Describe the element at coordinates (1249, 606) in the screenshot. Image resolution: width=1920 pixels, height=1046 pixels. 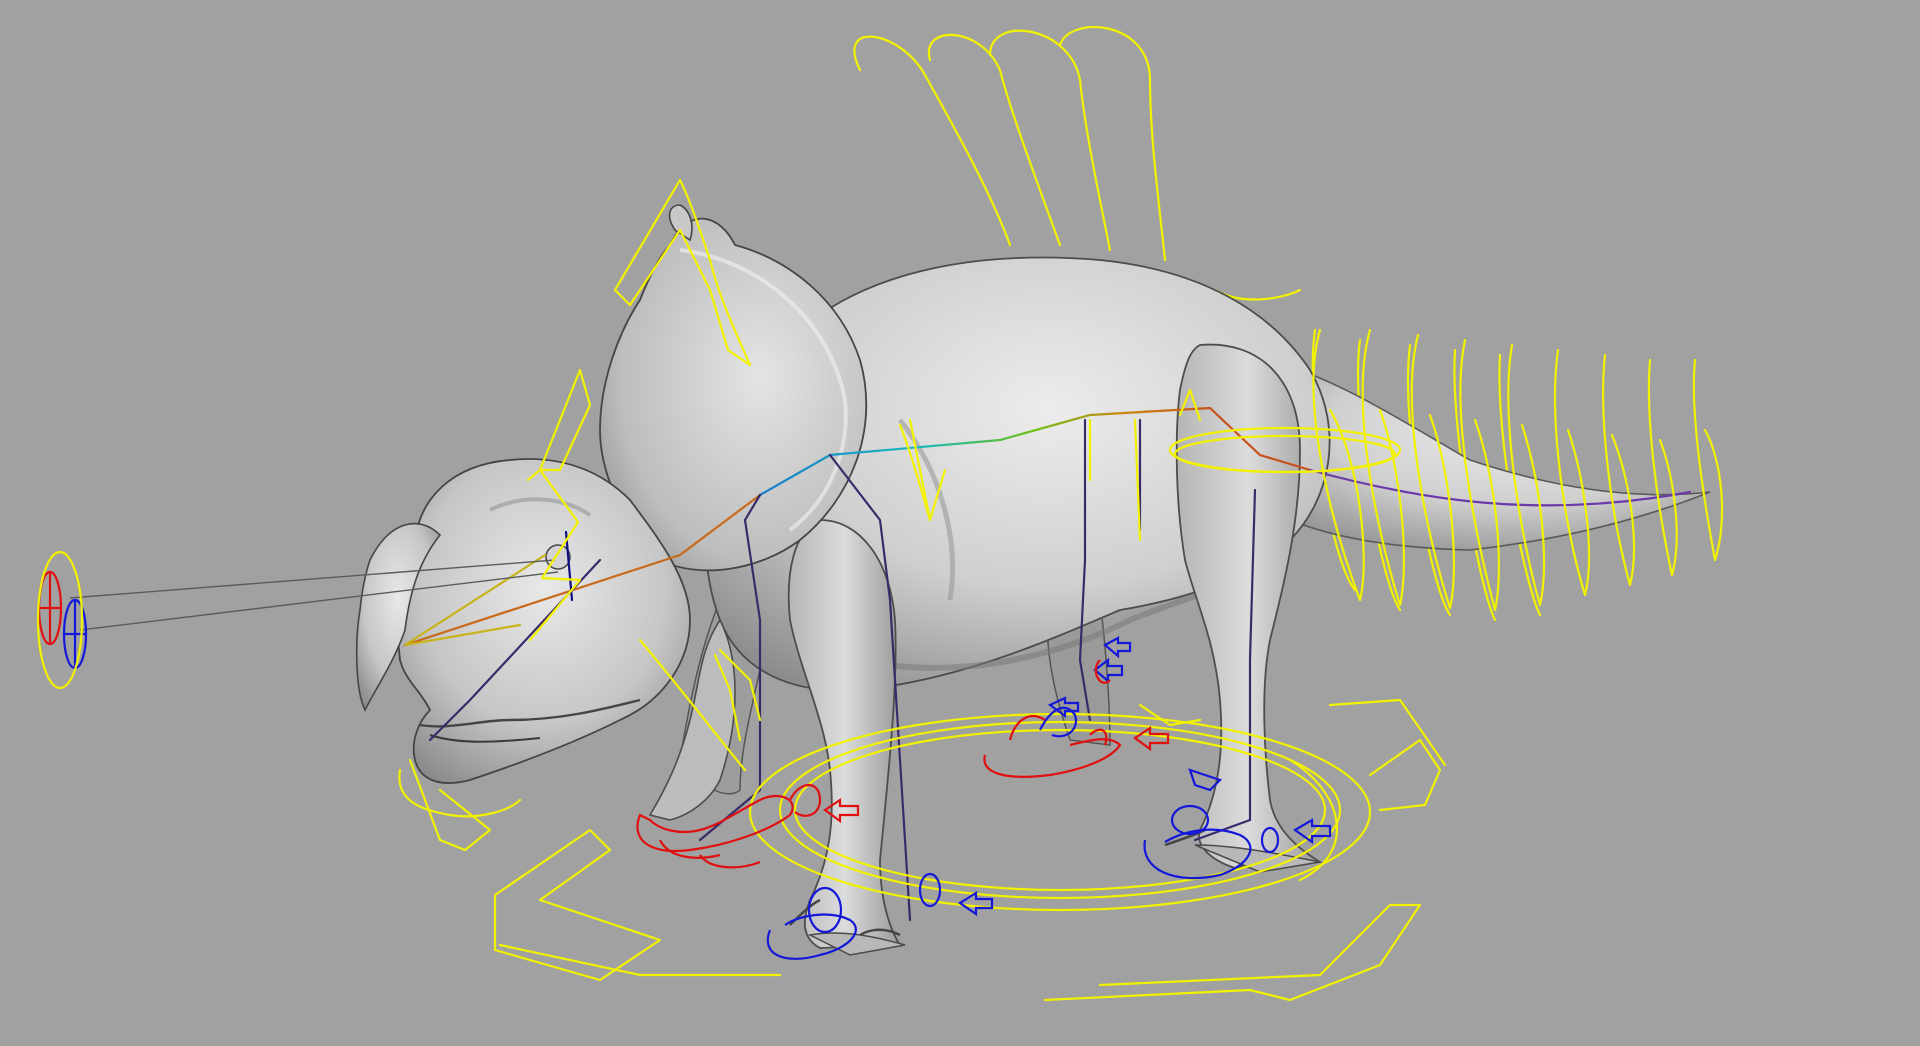
I see `near-hind-leg` at that location.